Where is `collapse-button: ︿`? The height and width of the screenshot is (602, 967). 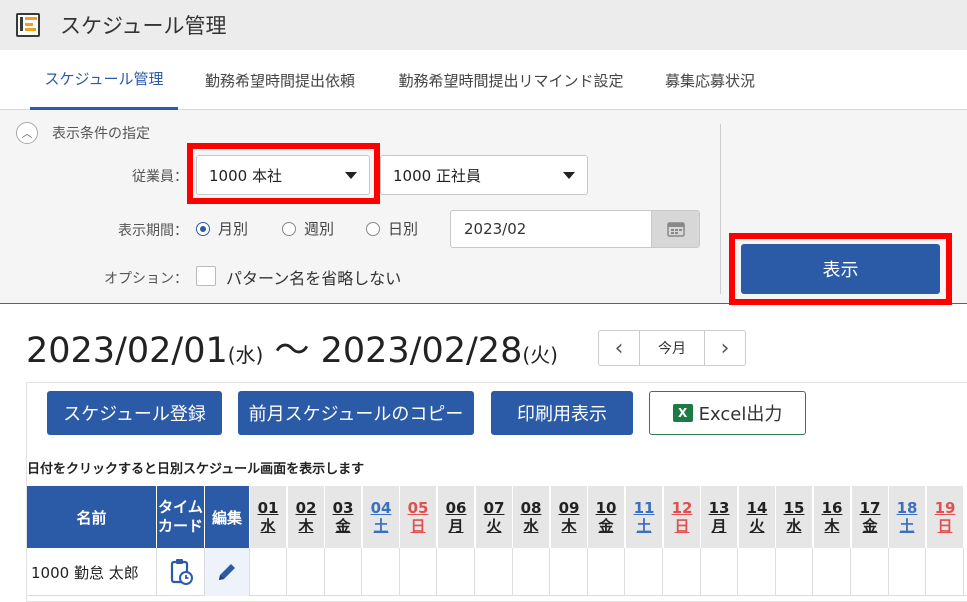
collapse-button: ︿ is located at coordinates (27, 133).